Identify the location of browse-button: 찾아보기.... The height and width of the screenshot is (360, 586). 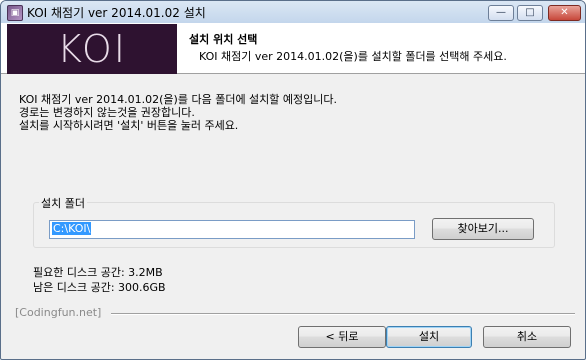
(483, 229).